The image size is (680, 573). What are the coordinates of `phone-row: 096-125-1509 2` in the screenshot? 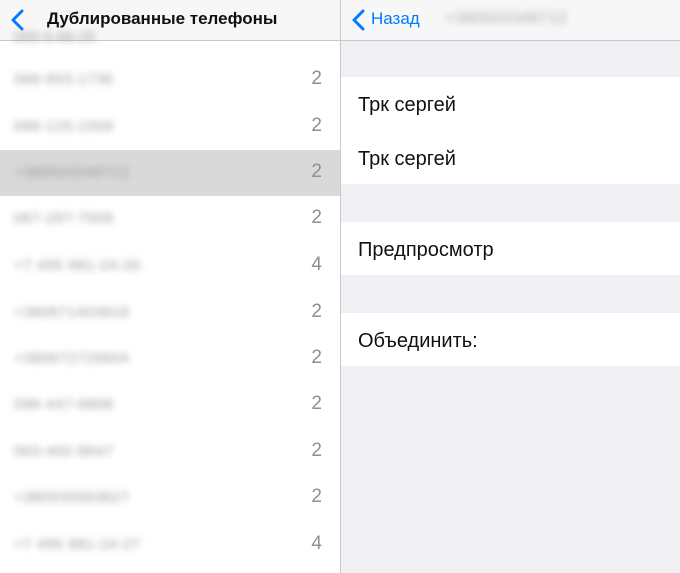 It's located at (170, 127).